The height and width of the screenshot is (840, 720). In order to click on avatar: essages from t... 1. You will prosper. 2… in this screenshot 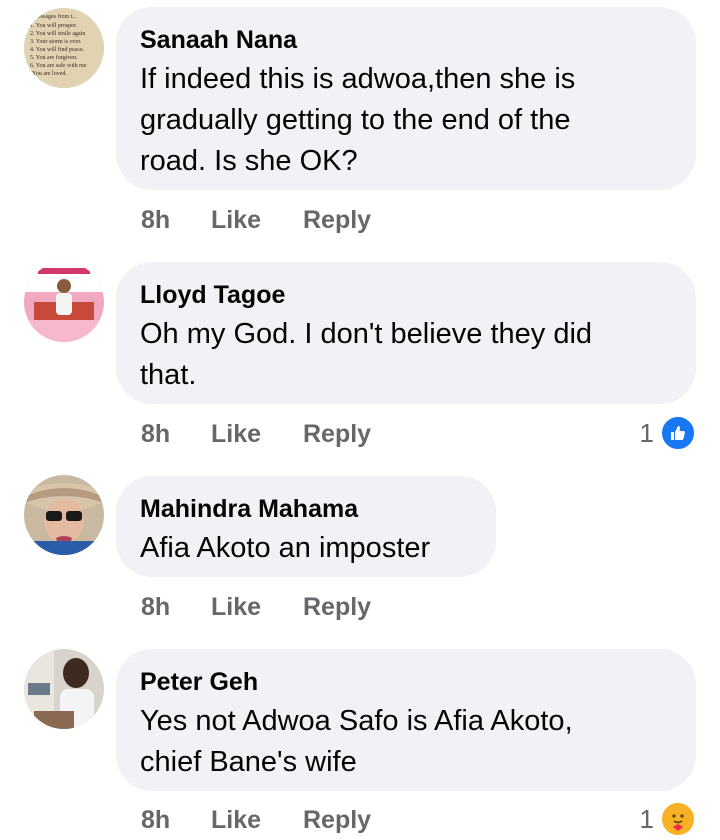, I will do `click(64, 48)`.